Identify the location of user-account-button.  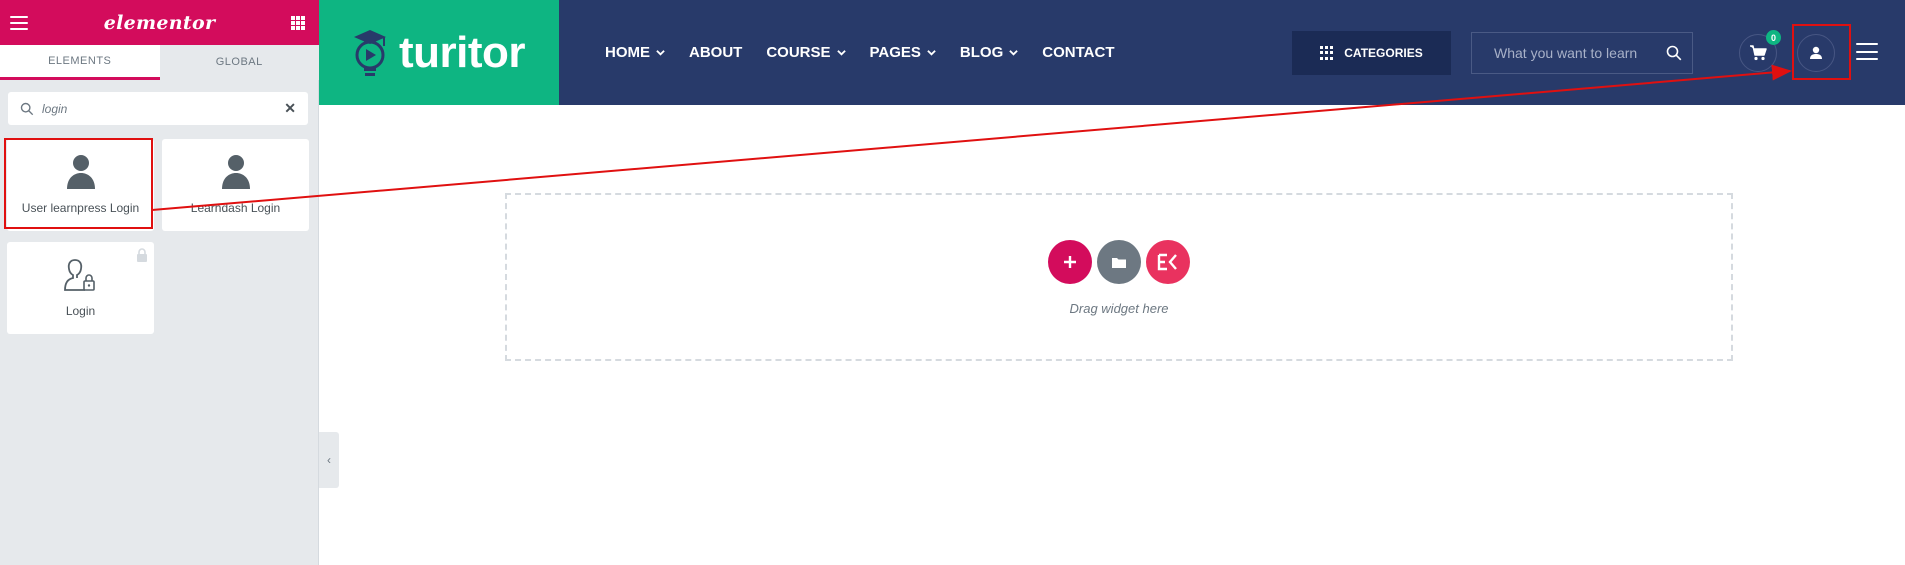
(1816, 53).